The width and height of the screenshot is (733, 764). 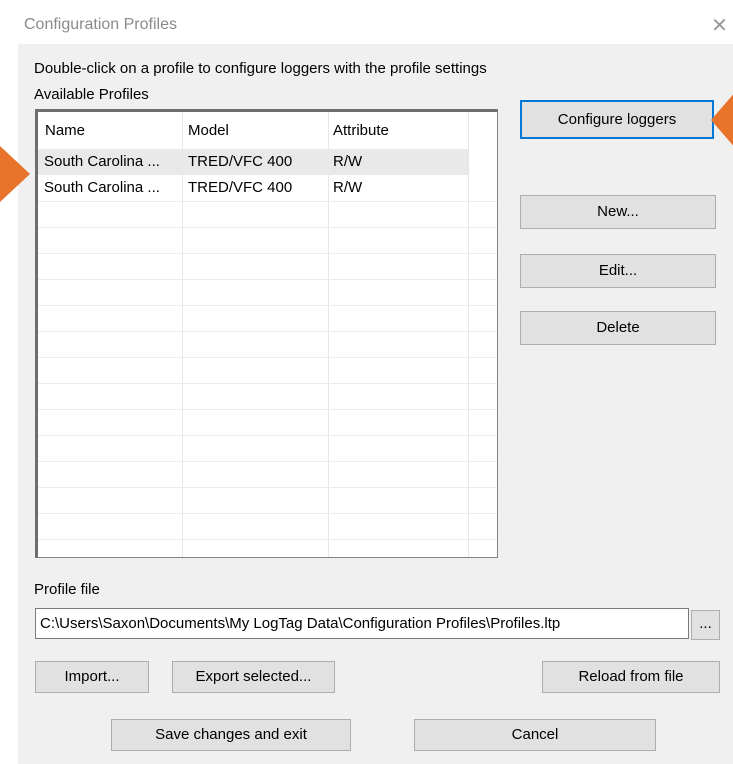 What do you see at coordinates (231, 735) in the screenshot?
I see `save-changes-and-exit-button: Save changes and exit` at bounding box center [231, 735].